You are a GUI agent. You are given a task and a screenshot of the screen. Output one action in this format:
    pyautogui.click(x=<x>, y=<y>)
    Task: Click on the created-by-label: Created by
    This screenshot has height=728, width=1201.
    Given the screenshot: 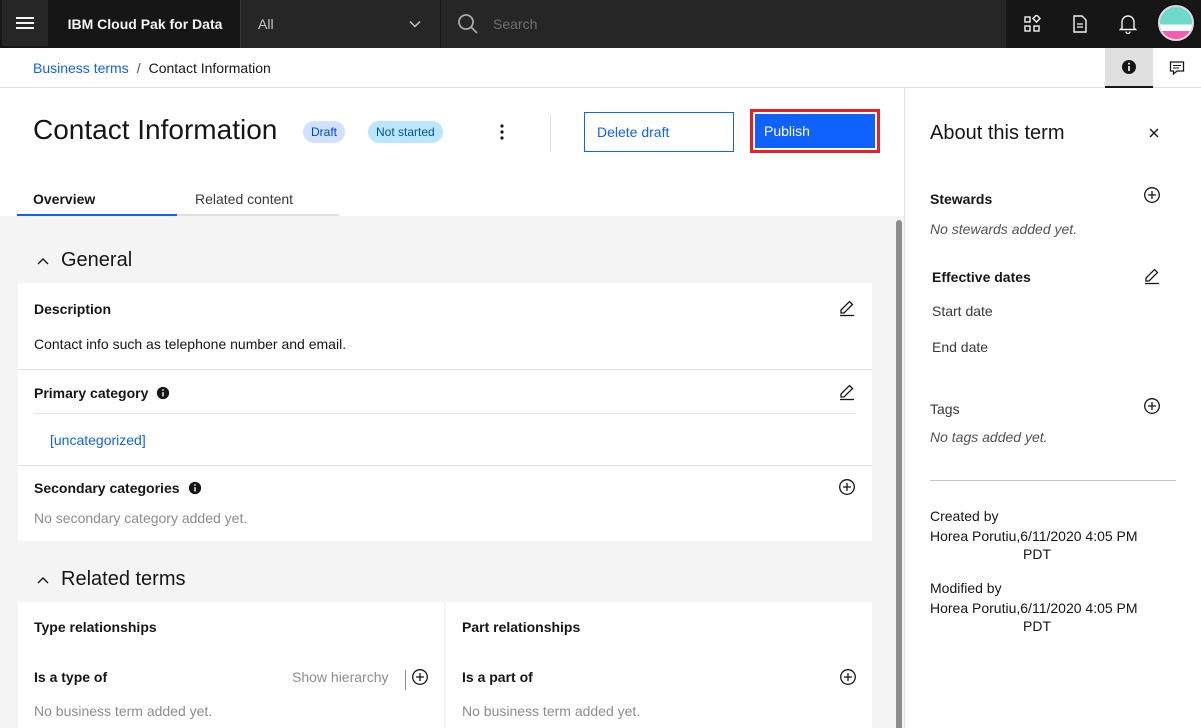 What is the action you would take?
    pyautogui.click(x=964, y=516)
    